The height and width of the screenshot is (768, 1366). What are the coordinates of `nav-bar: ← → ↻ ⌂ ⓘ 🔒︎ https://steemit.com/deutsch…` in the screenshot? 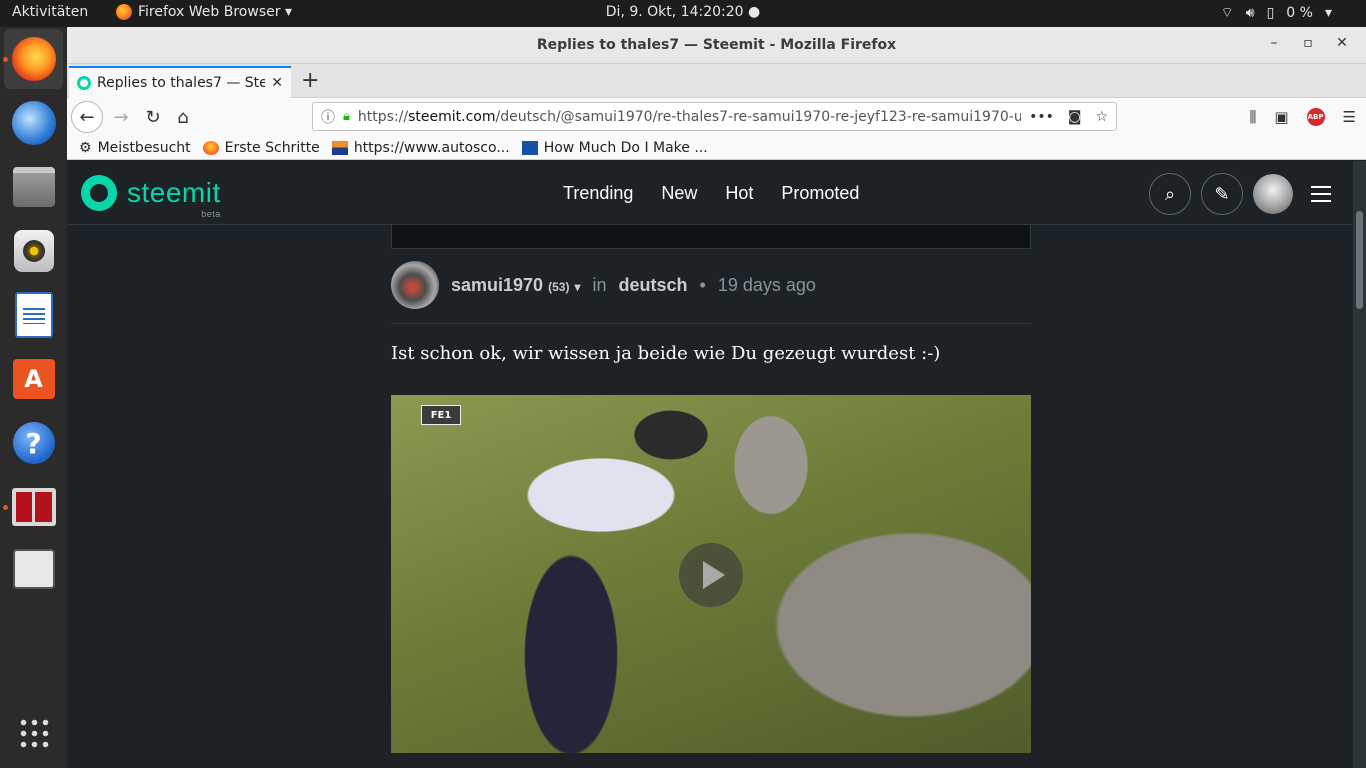 It's located at (716, 117).